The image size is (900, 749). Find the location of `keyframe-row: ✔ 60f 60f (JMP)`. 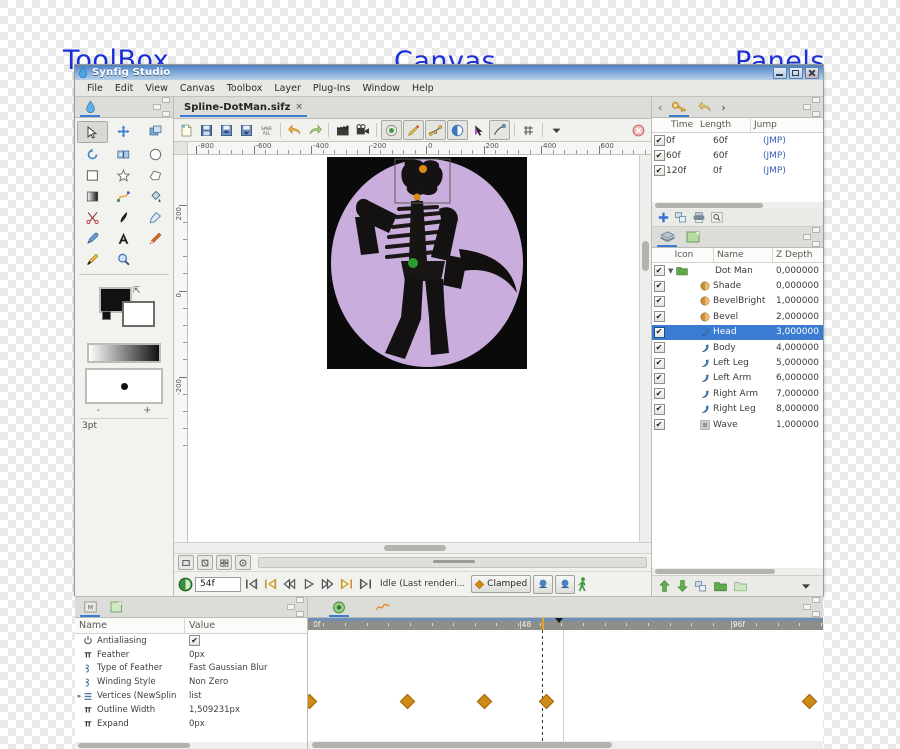

keyframe-row: ✔ 60f 60f (JMP) is located at coordinates (737, 155).